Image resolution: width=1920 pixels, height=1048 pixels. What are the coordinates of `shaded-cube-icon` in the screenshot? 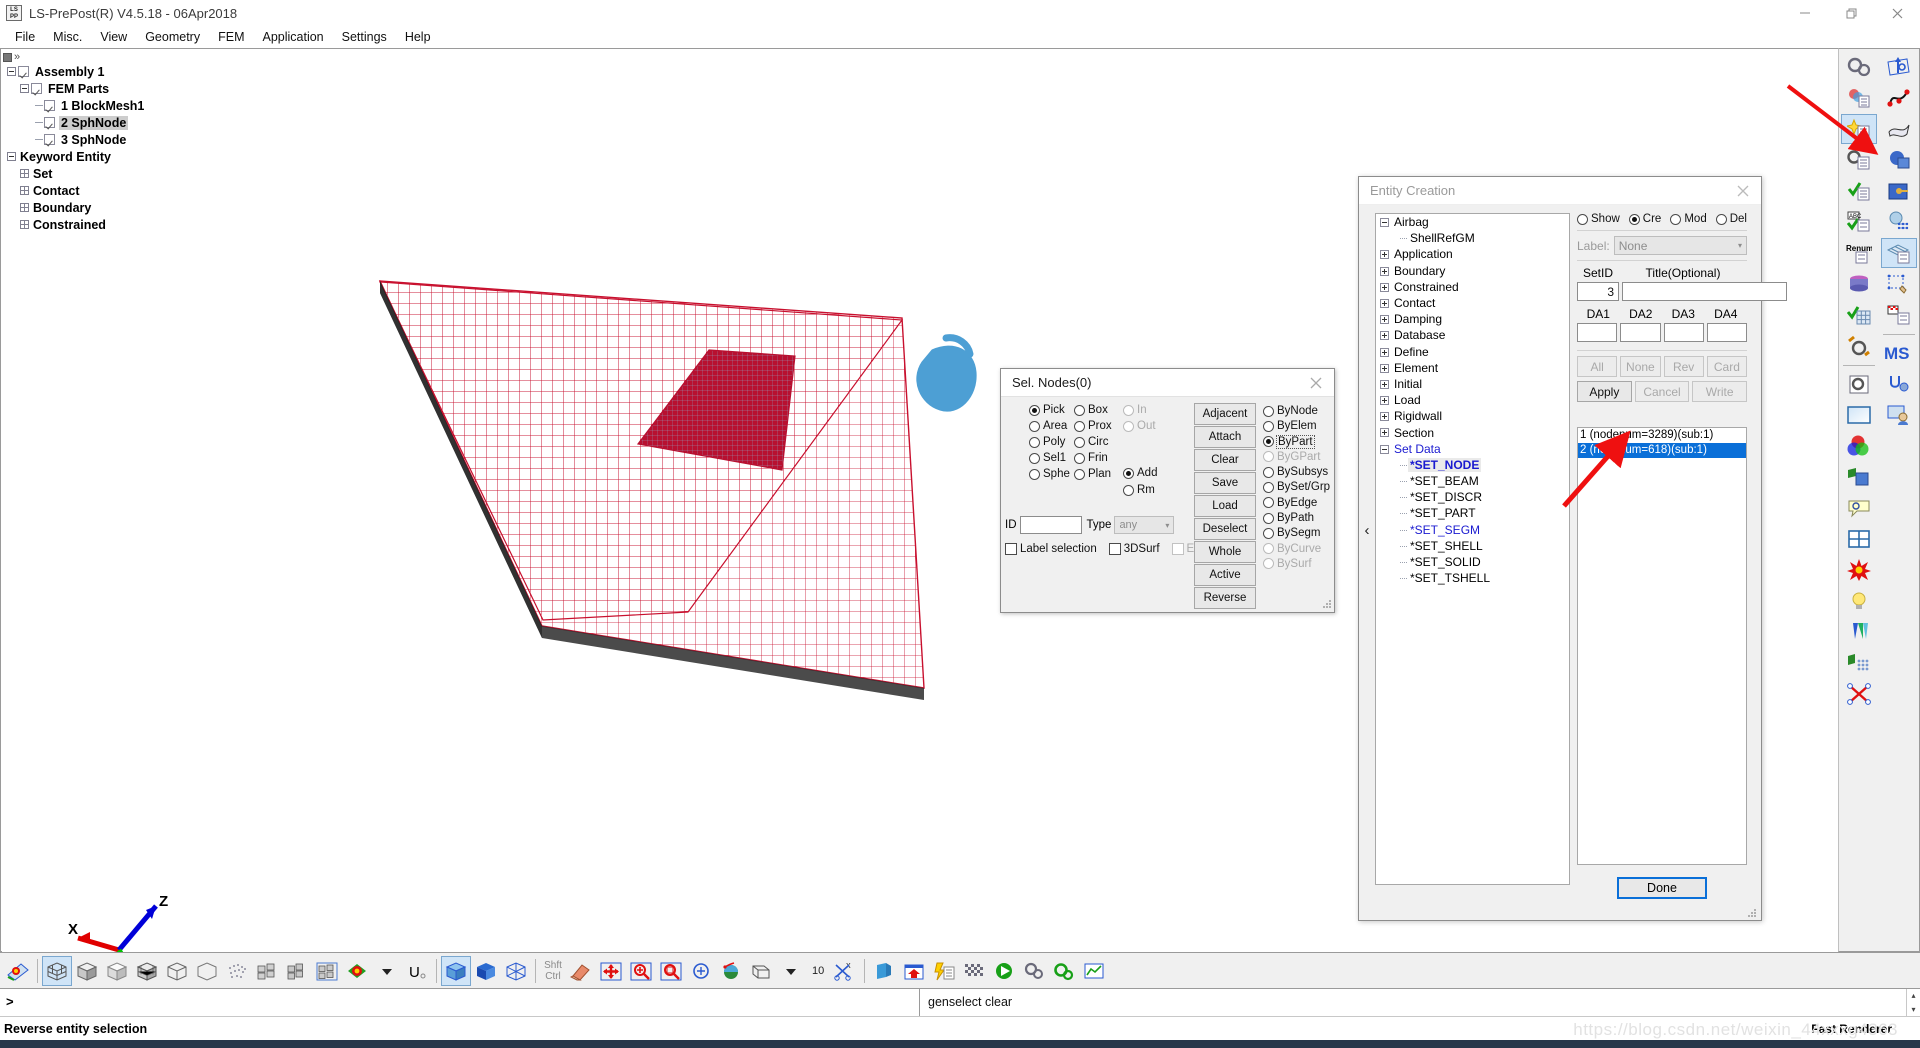 It's located at (87, 971).